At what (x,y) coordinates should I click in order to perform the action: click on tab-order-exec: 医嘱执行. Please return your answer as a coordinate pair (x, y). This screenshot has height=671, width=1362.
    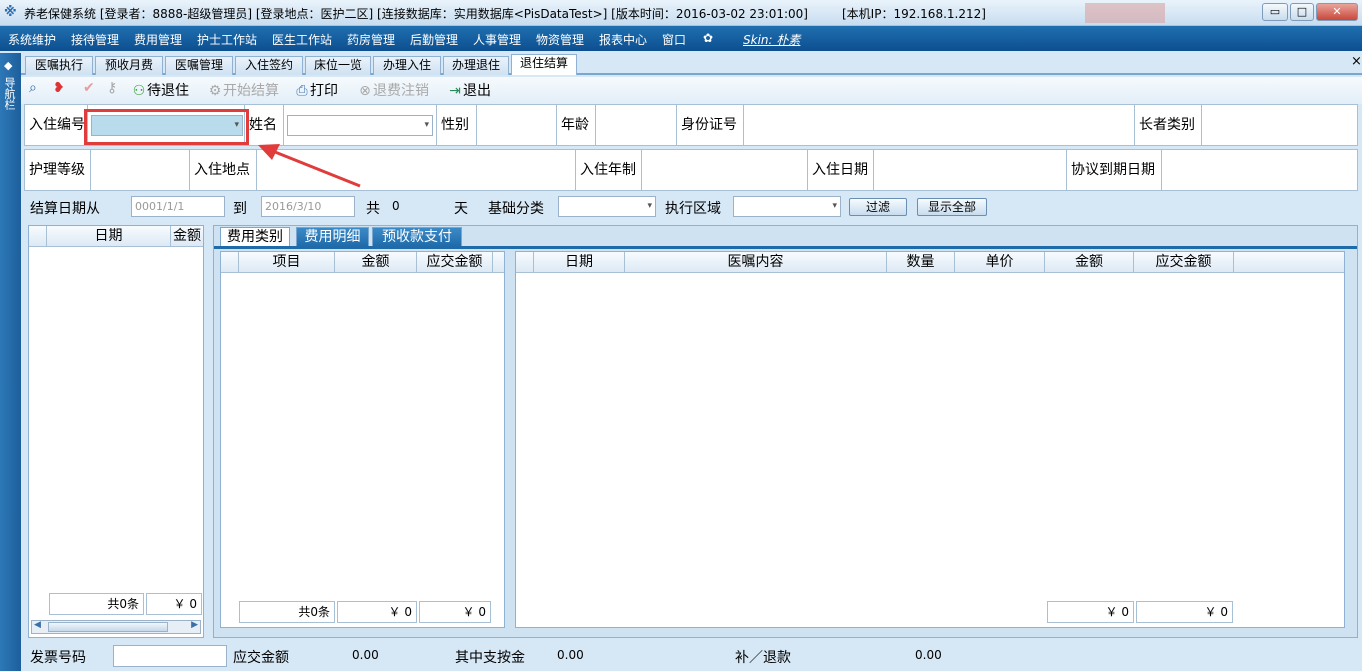
    Looking at the image, I should click on (59, 65).